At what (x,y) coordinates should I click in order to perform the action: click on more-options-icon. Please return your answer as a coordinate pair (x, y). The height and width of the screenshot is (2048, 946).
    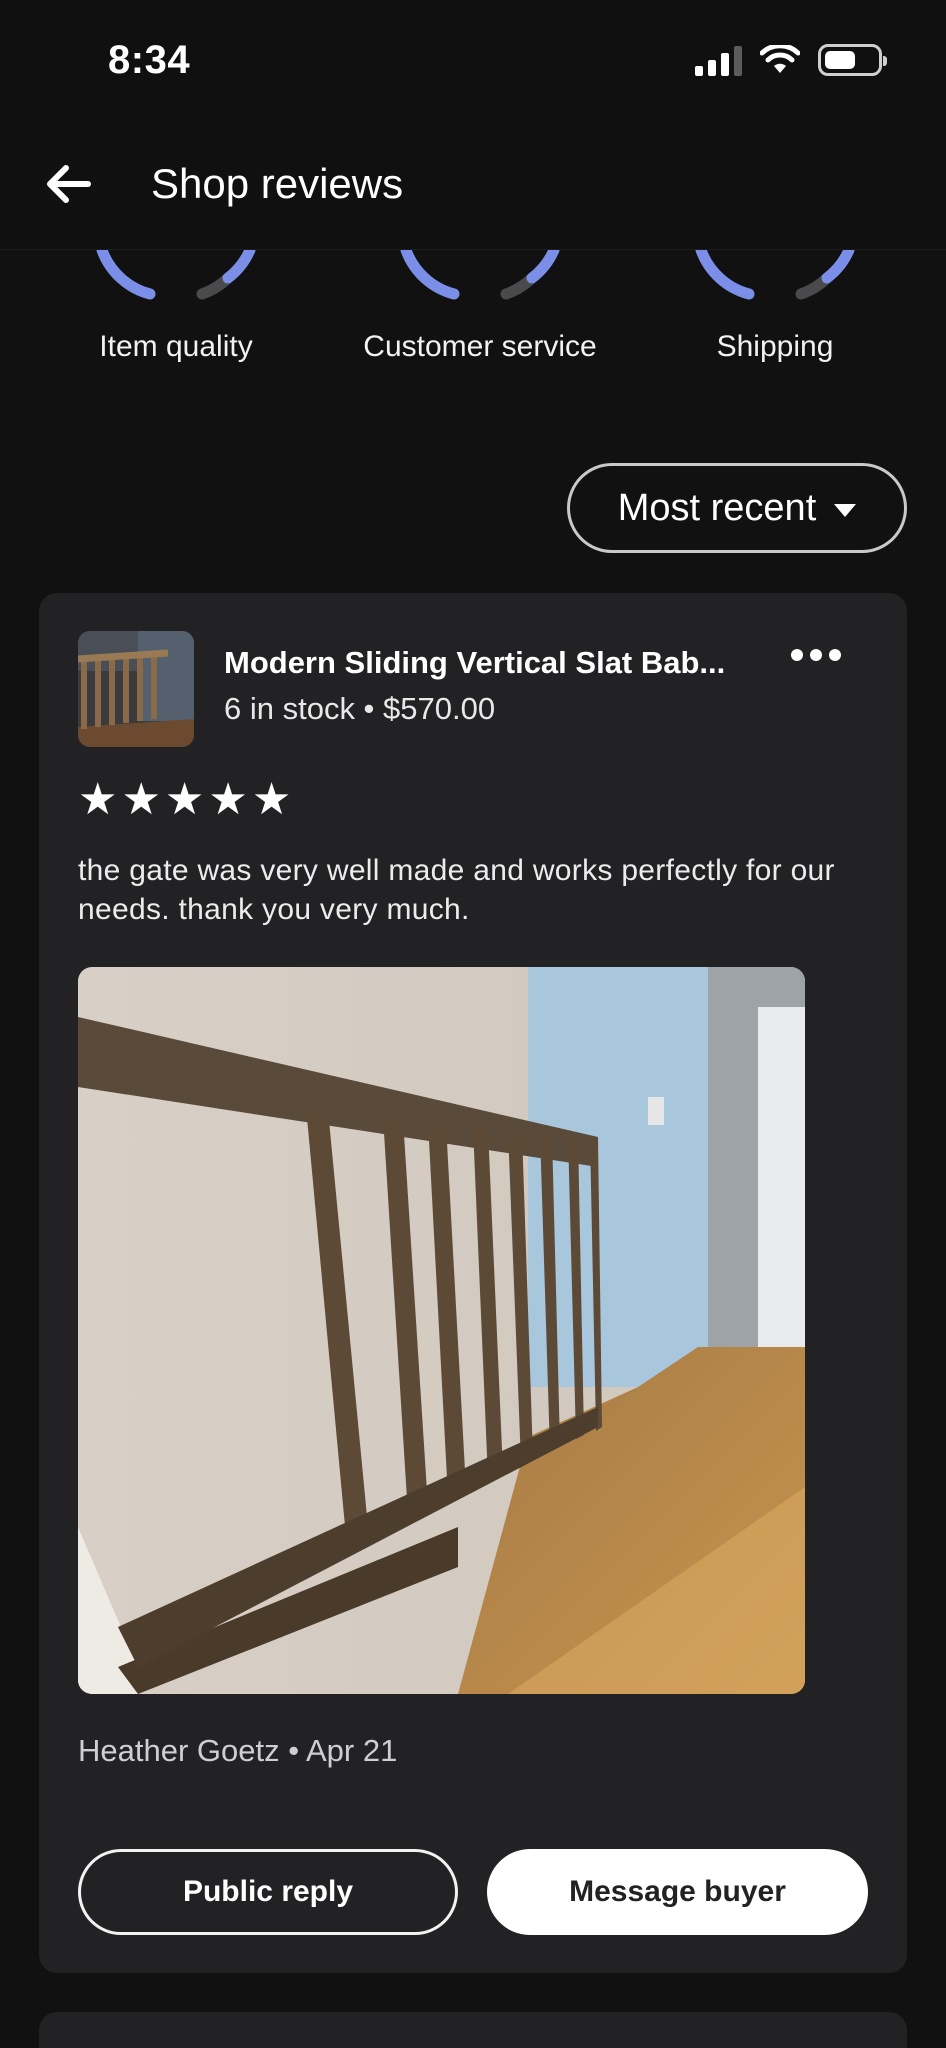
    Looking at the image, I should click on (816, 655).